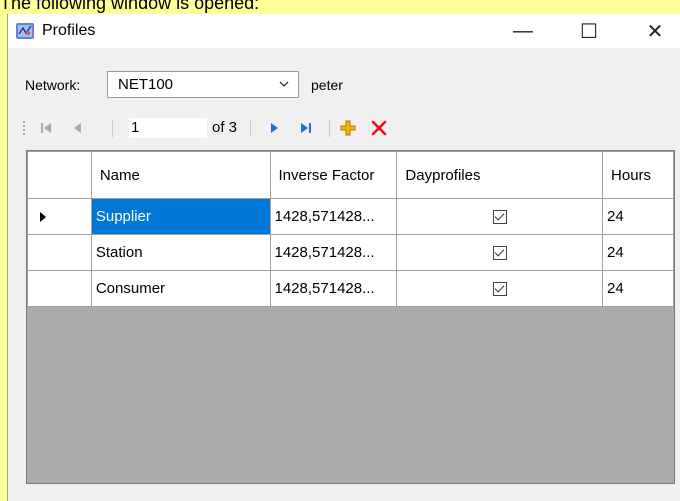 This screenshot has height=501, width=680. What do you see at coordinates (180, 252) in the screenshot?
I see `cell-name: Station` at bounding box center [180, 252].